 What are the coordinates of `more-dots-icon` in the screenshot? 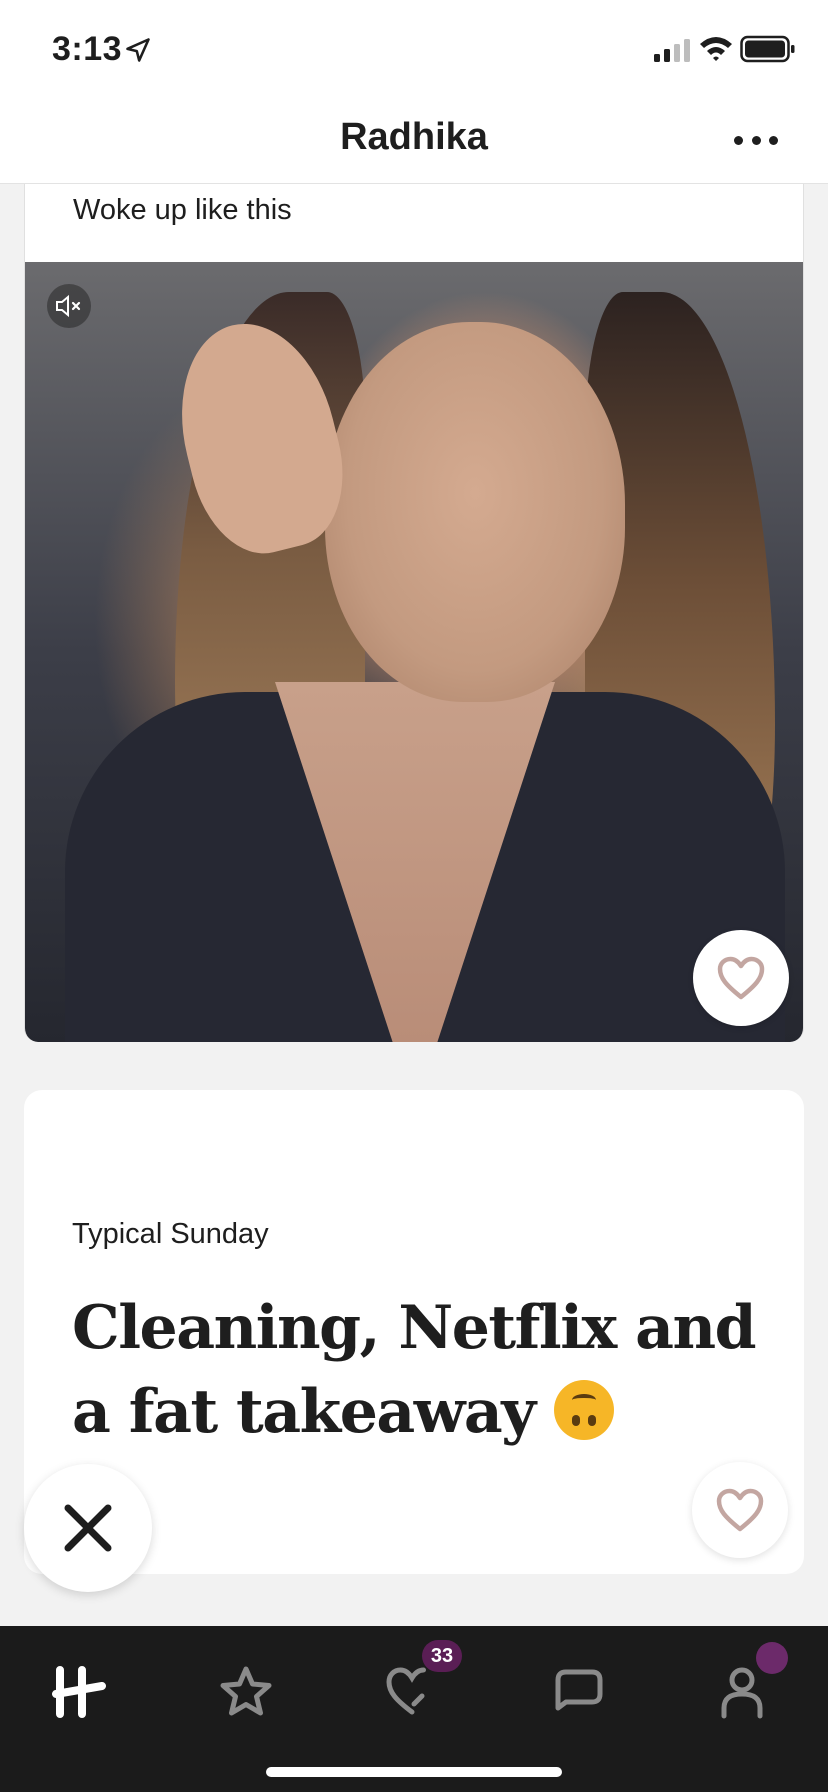 It's located at (738, 140).